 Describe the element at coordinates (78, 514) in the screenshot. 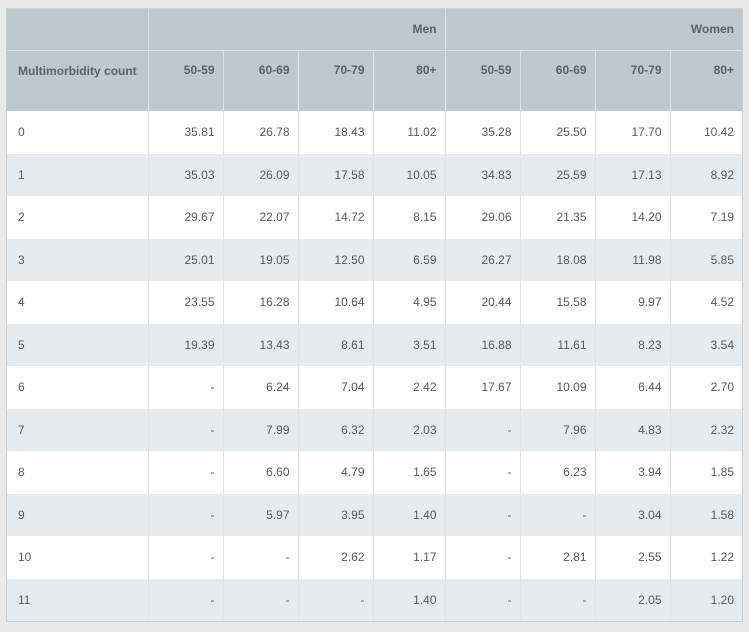

I see `row-label: 9` at that location.